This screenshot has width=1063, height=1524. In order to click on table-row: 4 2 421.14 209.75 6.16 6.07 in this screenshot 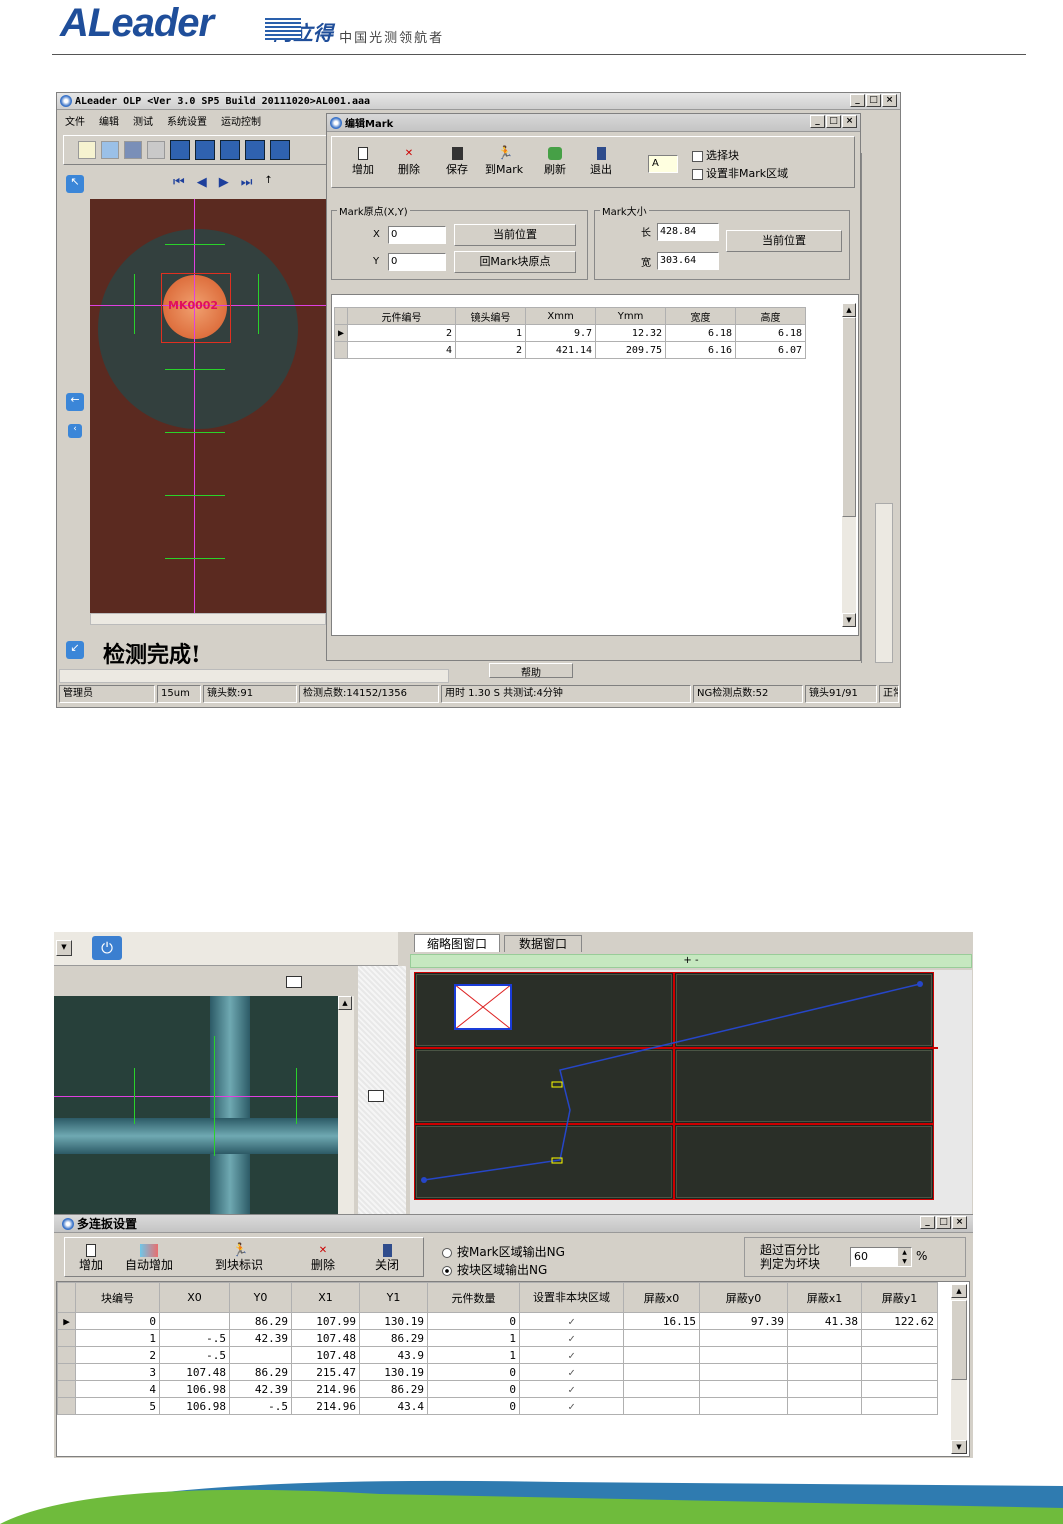, I will do `click(570, 350)`.